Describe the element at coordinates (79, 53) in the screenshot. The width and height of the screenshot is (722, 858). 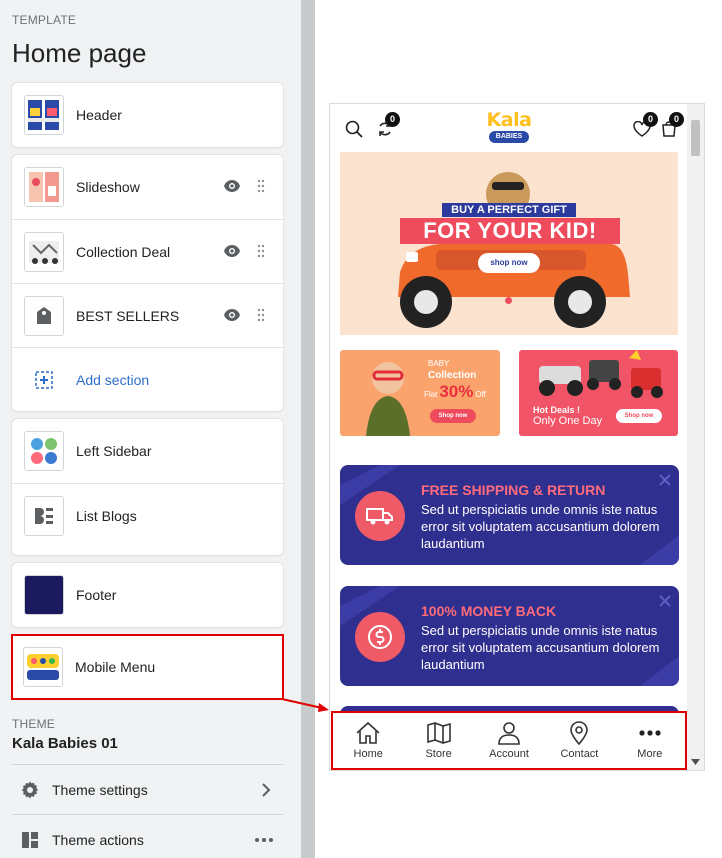
I see `page-title: Home page` at that location.